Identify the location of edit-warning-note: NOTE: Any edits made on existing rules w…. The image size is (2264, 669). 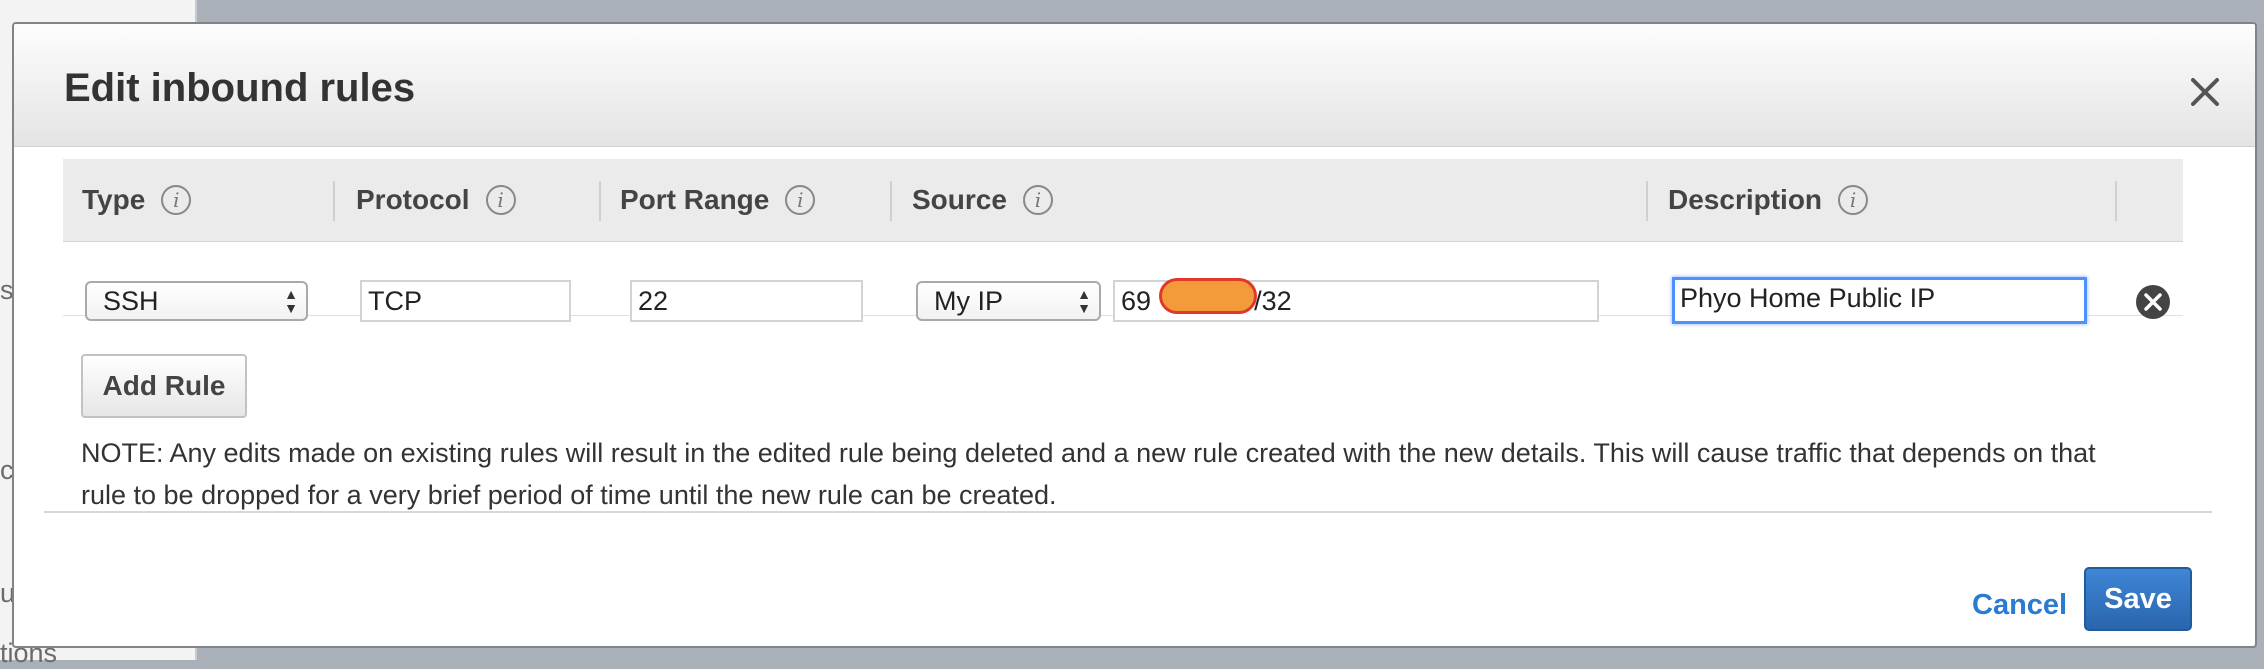
(1088, 474).